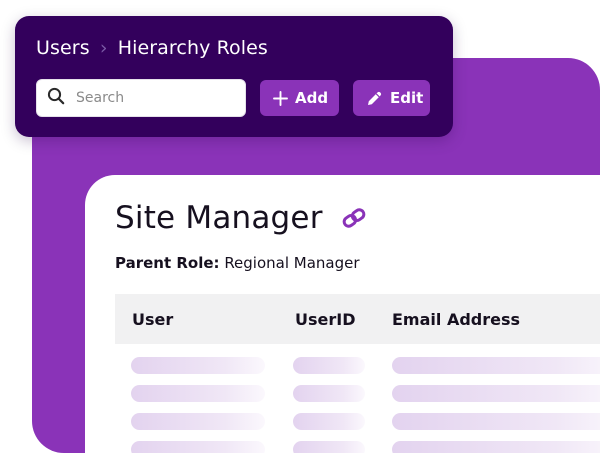 The height and width of the screenshot is (453, 600). I want to click on pencil-icon, so click(374, 98).